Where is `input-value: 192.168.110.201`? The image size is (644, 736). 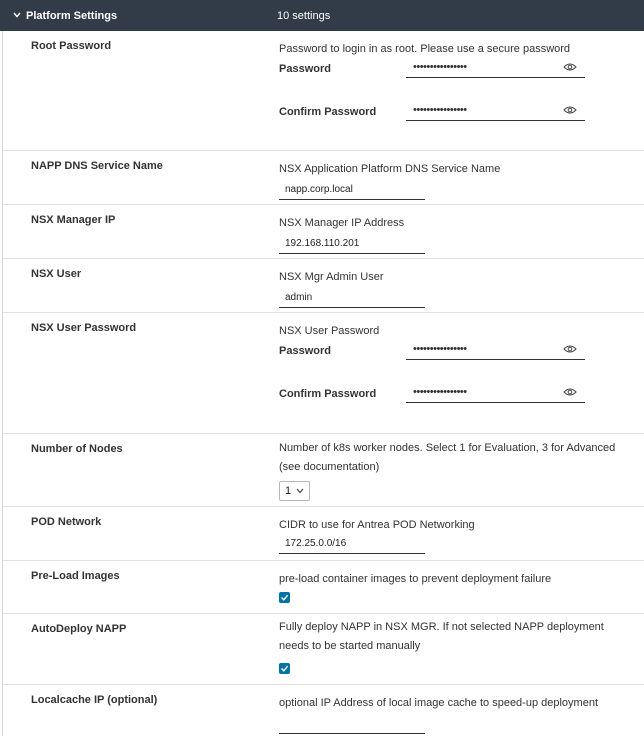
input-value: 192.168.110.201 is located at coordinates (322, 243).